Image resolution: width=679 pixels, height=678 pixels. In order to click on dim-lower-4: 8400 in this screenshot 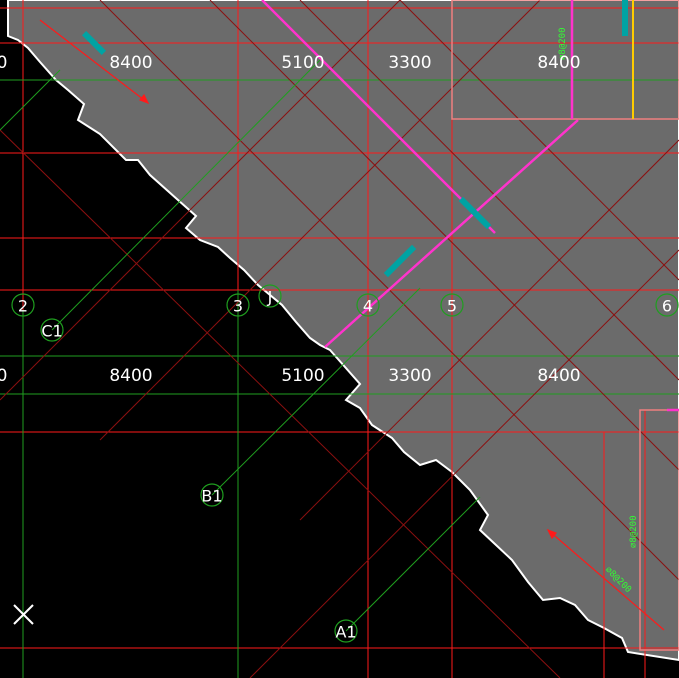, I will do `click(558, 376)`.